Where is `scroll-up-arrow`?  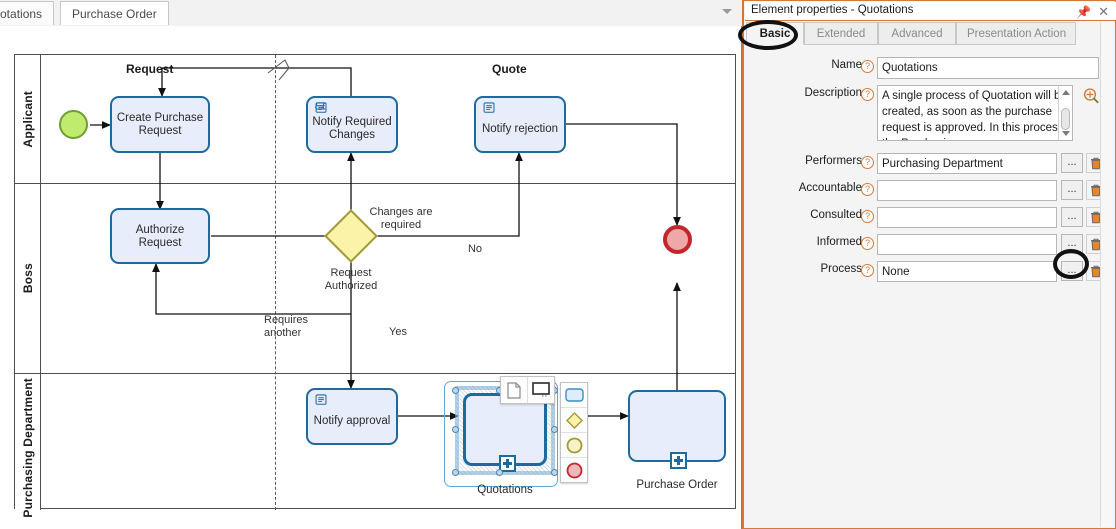
scroll-up-arrow is located at coordinates (1066, 92).